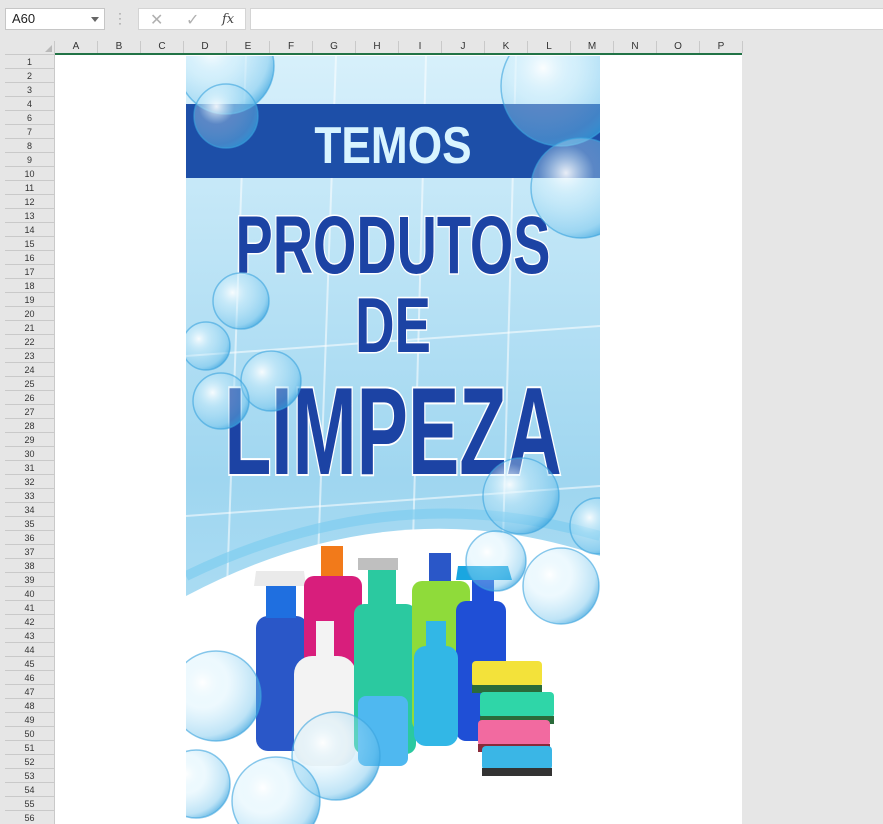 This screenshot has height=824, width=883. Describe the element at coordinates (29, 580) in the screenshot. I see `row-header-39: 39` at that location.